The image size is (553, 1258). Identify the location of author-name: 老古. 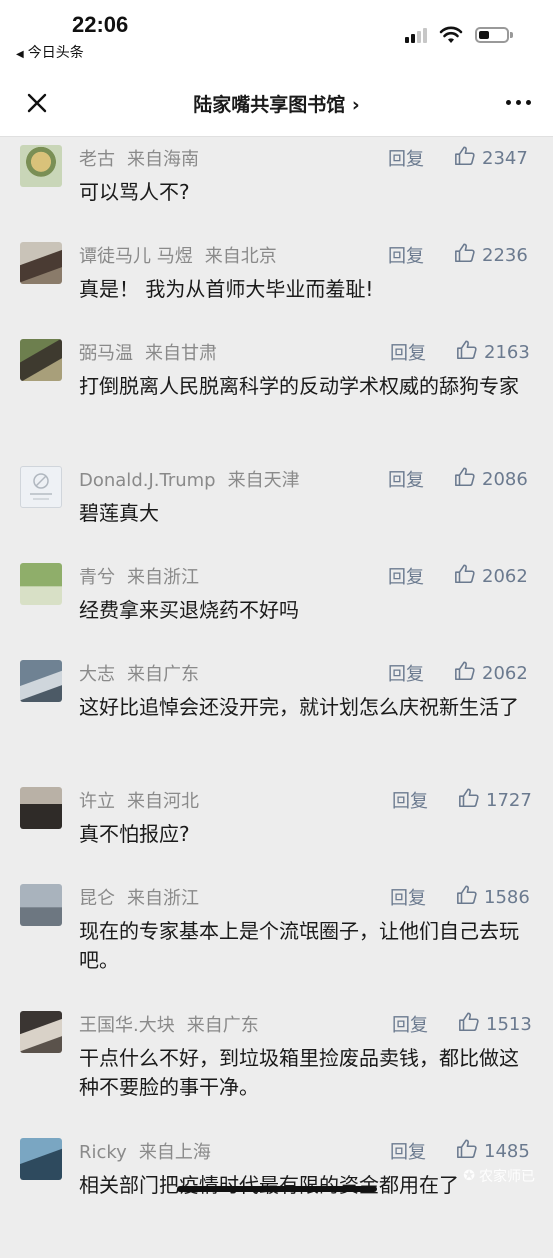
(97, 159).